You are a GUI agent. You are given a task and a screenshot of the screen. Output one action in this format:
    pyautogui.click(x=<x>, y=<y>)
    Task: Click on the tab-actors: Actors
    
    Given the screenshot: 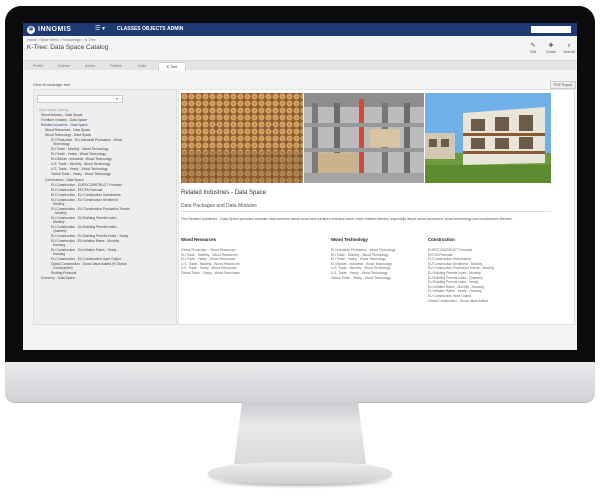 What is the action you would take?
    pyautogui.click(x=90, y=66)
    